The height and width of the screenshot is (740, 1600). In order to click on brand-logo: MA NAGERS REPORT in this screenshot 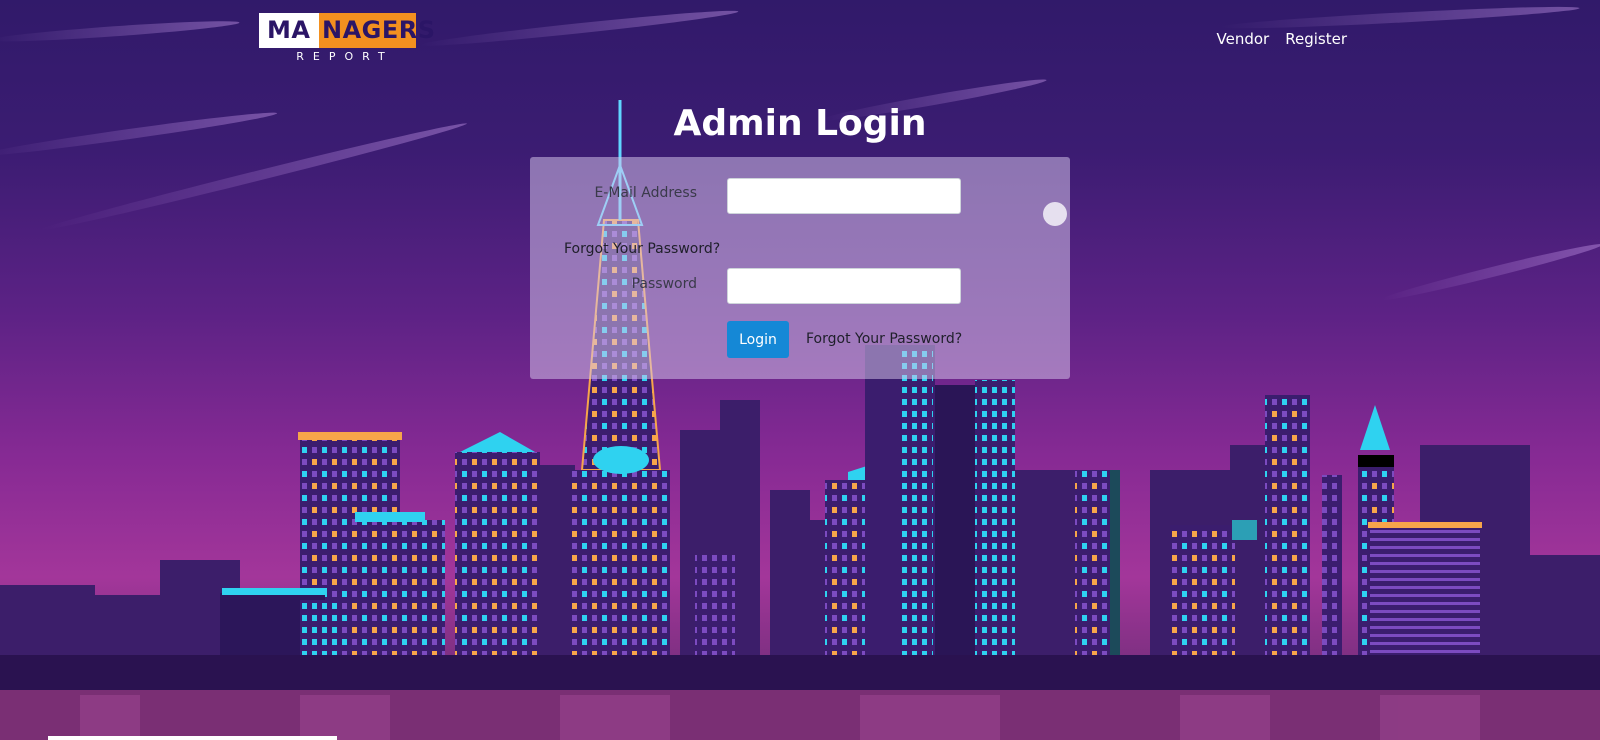, I will do `click(347, 39)`.